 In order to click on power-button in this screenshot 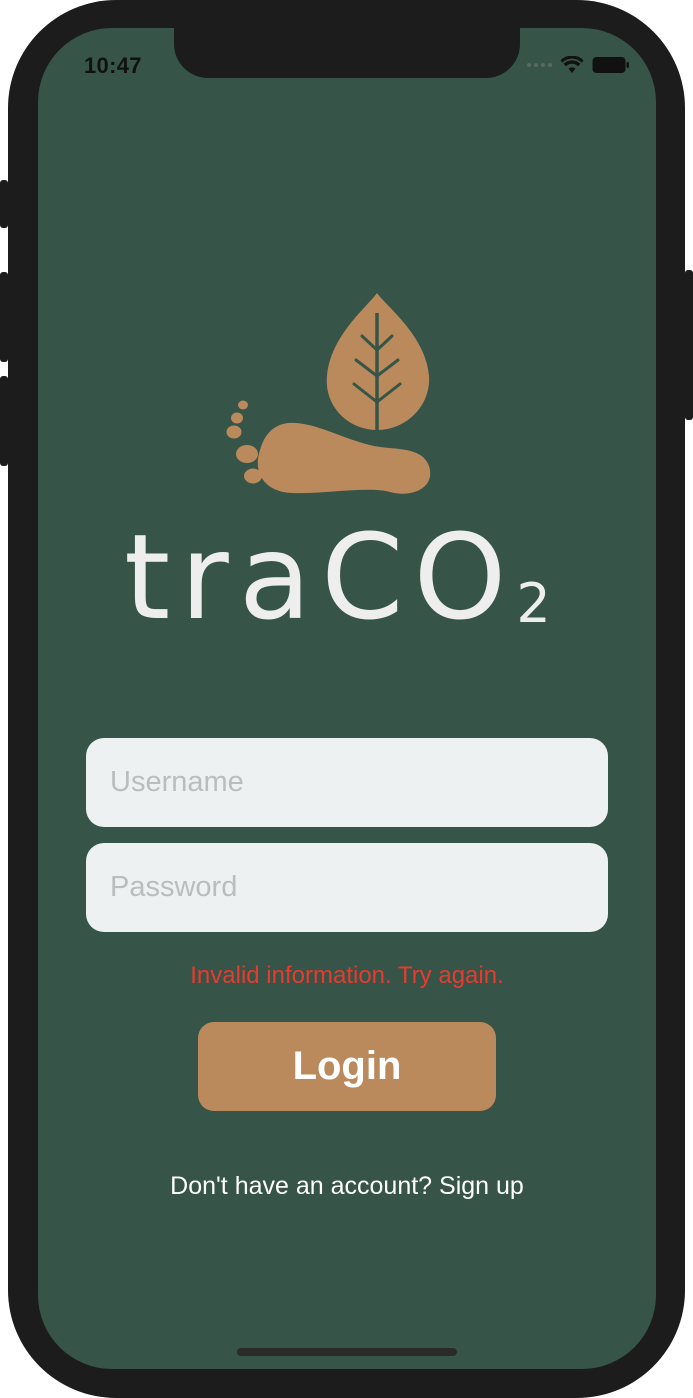, I will do `click(689, 345)`.